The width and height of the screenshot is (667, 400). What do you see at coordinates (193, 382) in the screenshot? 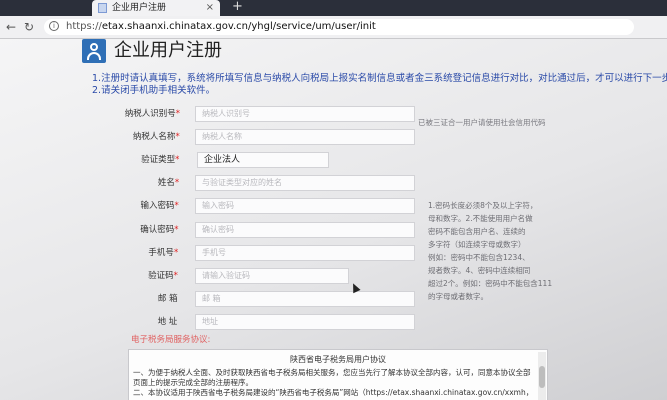
I see `agreement-paragraph: 页面上的提示完成全部的注册程序。` at bounding box center [193, 382].